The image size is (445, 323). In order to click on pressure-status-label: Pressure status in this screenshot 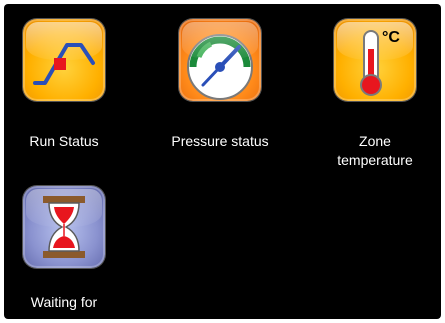, I will do `click(220, 141)`.